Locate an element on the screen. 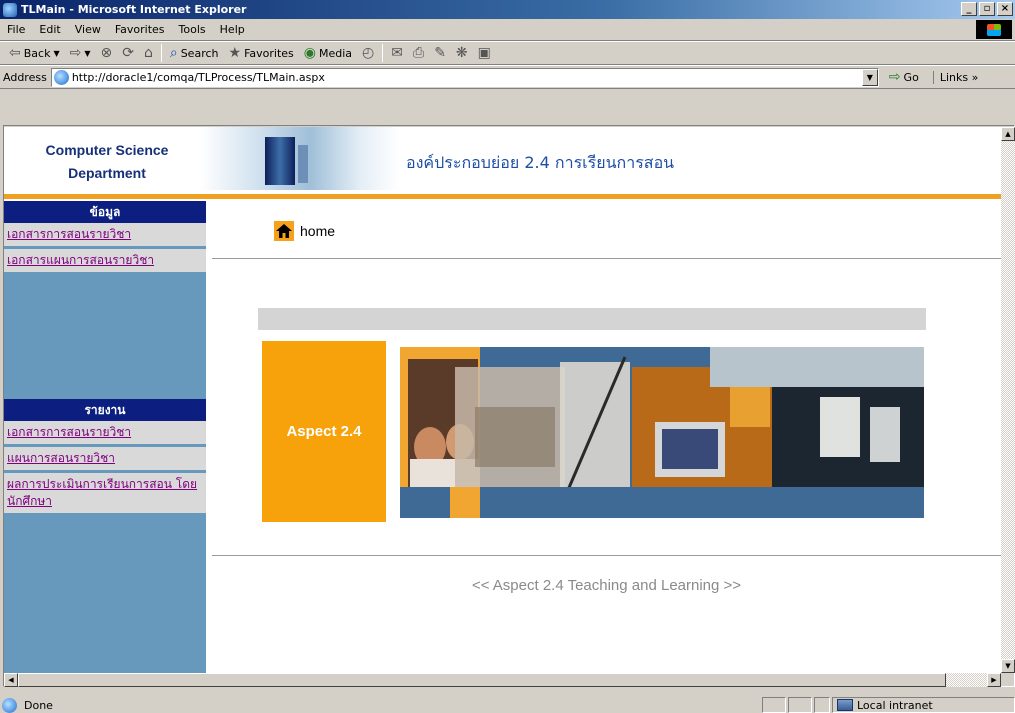 This screenshot has width=1015, height=713. scroll-up-icon: ▲ is located at coordinates (1008, 134).